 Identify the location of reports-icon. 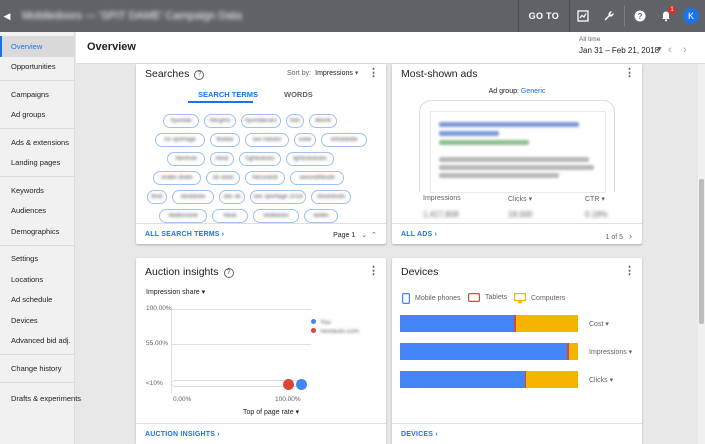
(583, 16).